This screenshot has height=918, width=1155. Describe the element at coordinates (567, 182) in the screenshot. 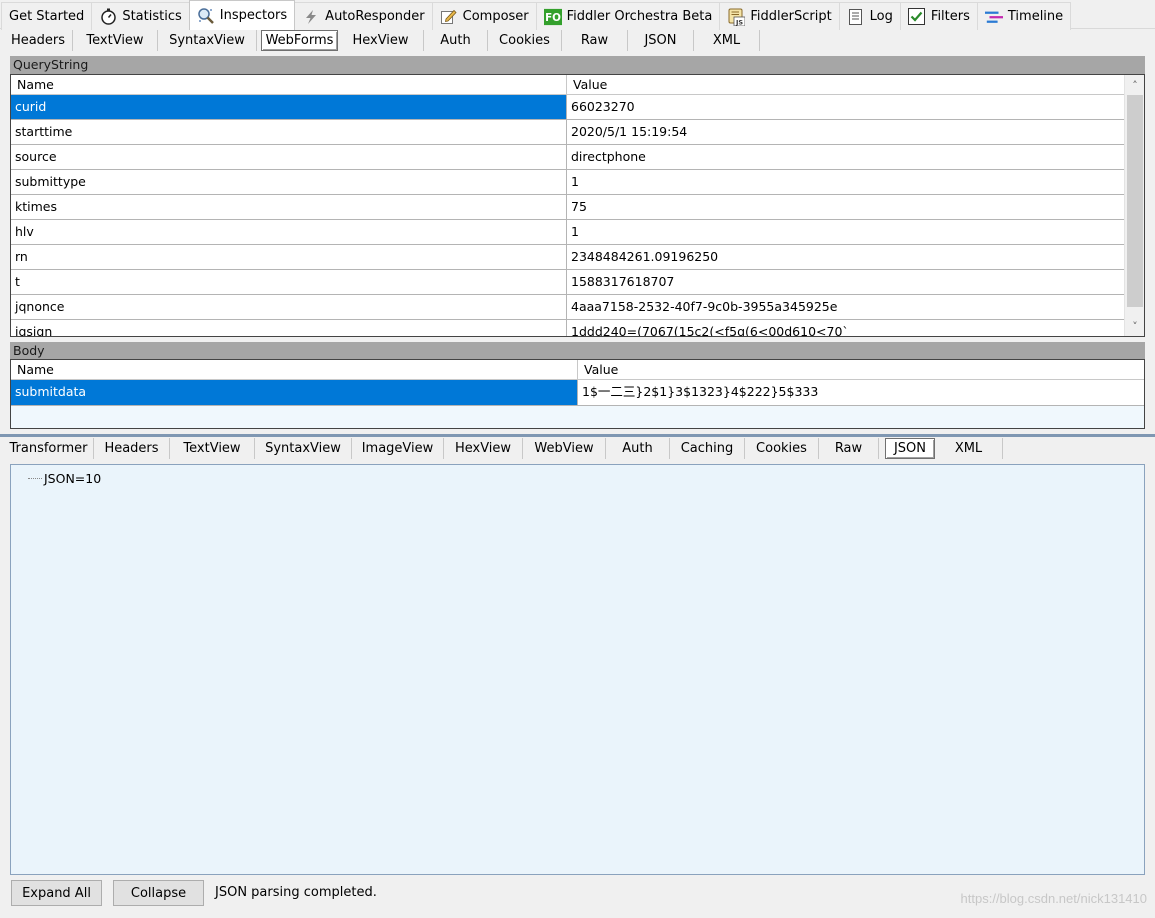

I see `table-row: submittype 1` at that location.